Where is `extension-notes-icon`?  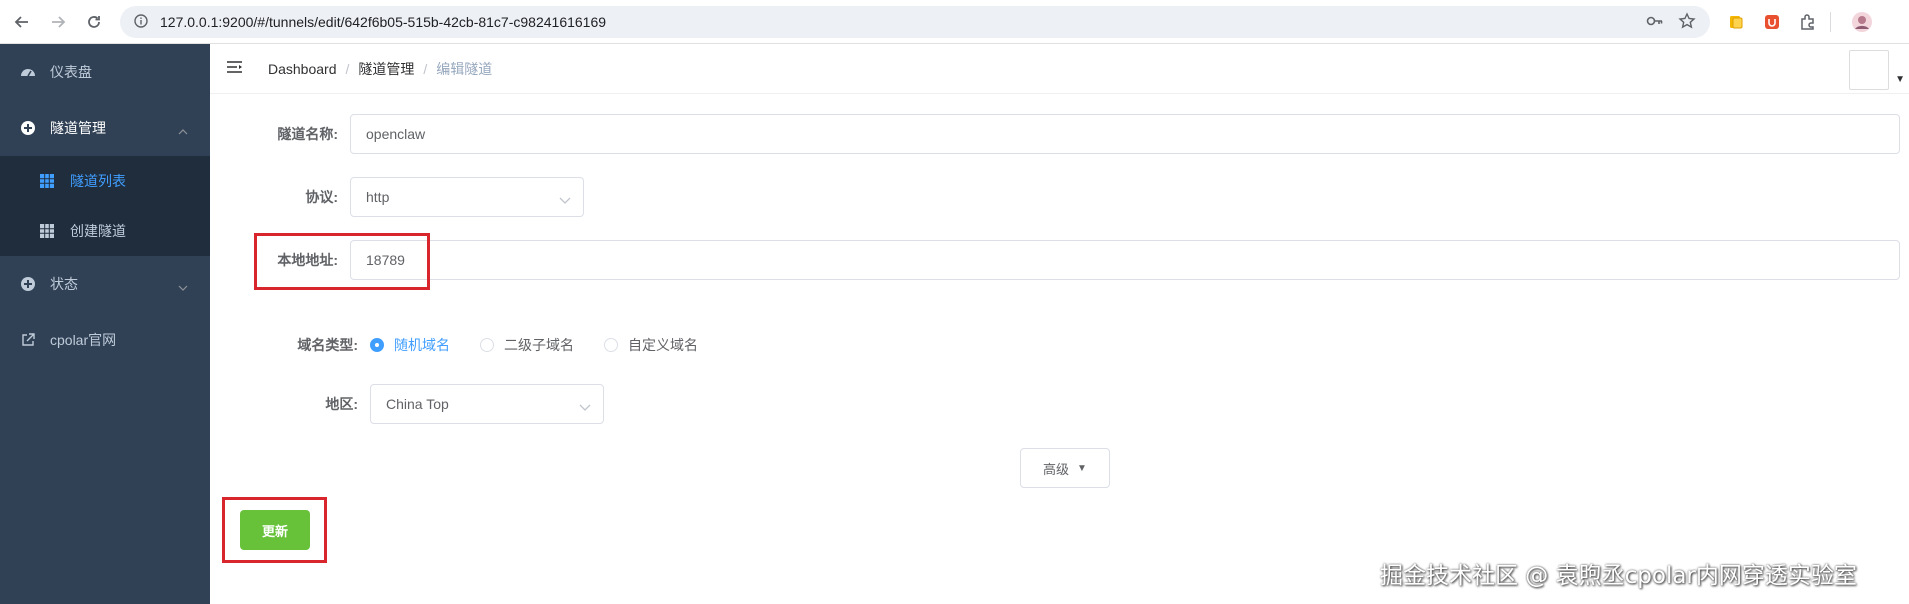
extension-notes-icon is located at coordinates (1736, 22).